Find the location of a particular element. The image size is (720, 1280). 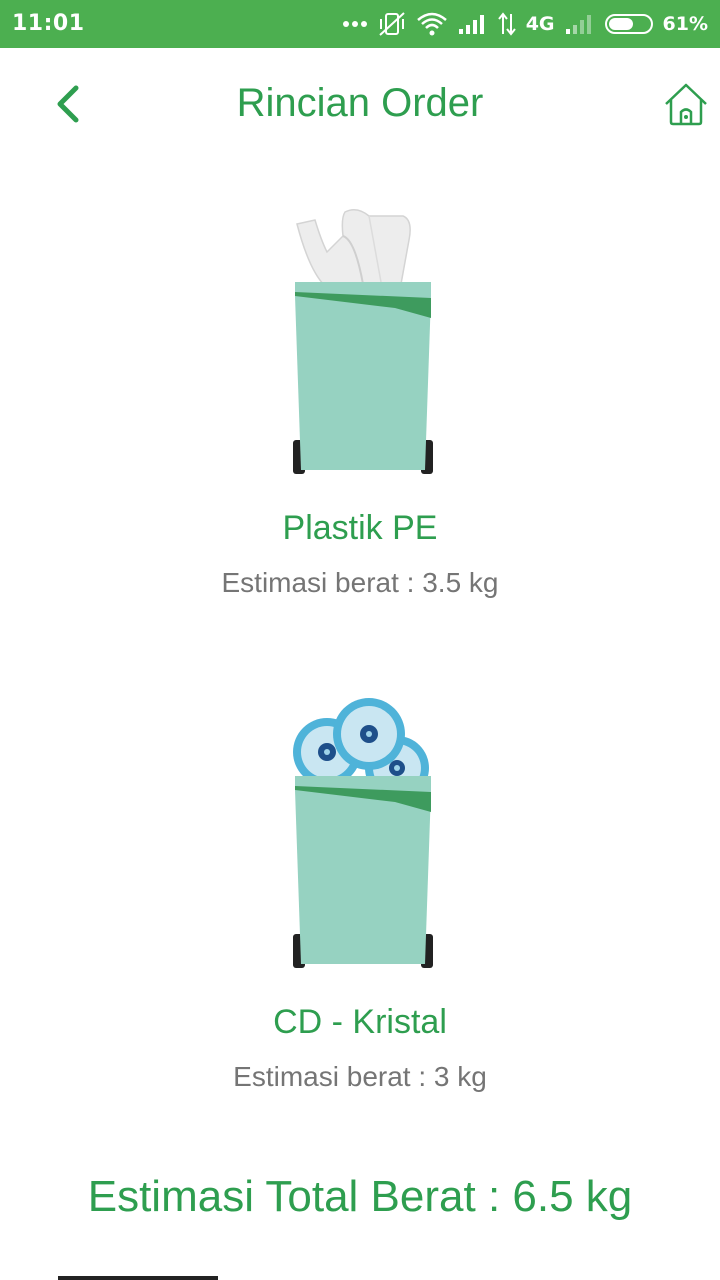

vibrate-off-icon is located at coordinates (392, 24).